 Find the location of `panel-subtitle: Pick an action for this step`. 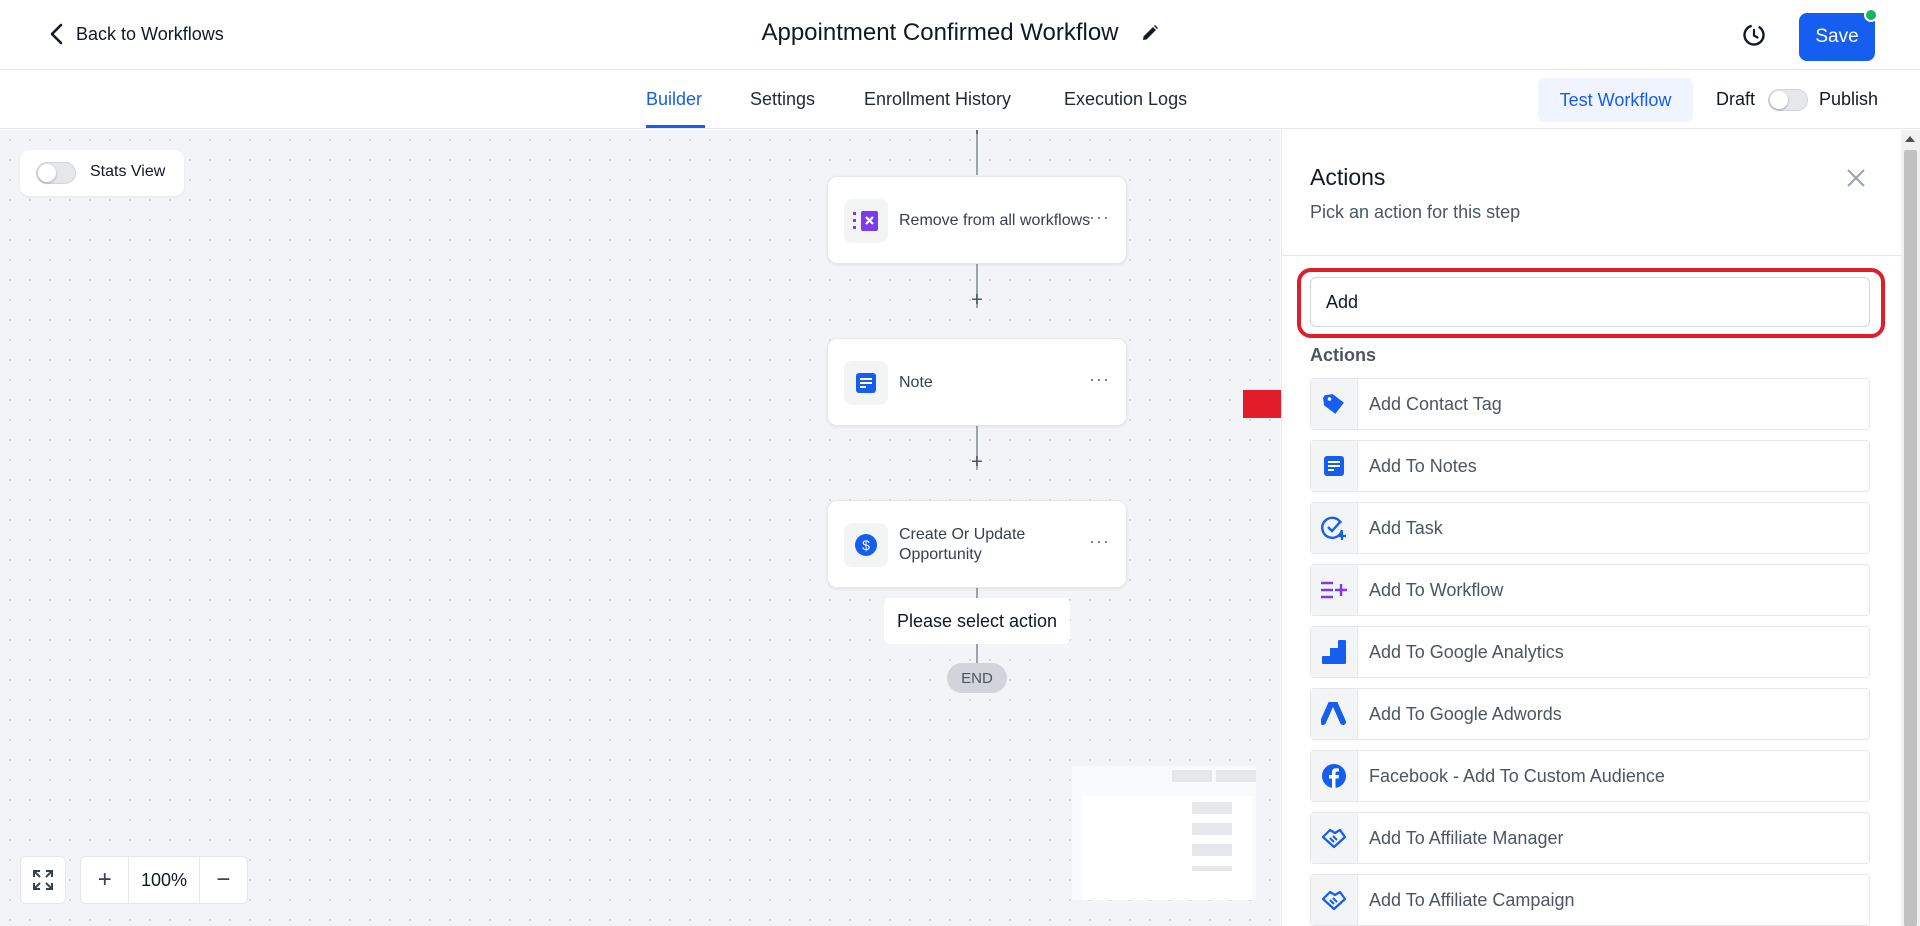

panel-subtitle: Pick an action for this step is located at coordinates (1415, 212).